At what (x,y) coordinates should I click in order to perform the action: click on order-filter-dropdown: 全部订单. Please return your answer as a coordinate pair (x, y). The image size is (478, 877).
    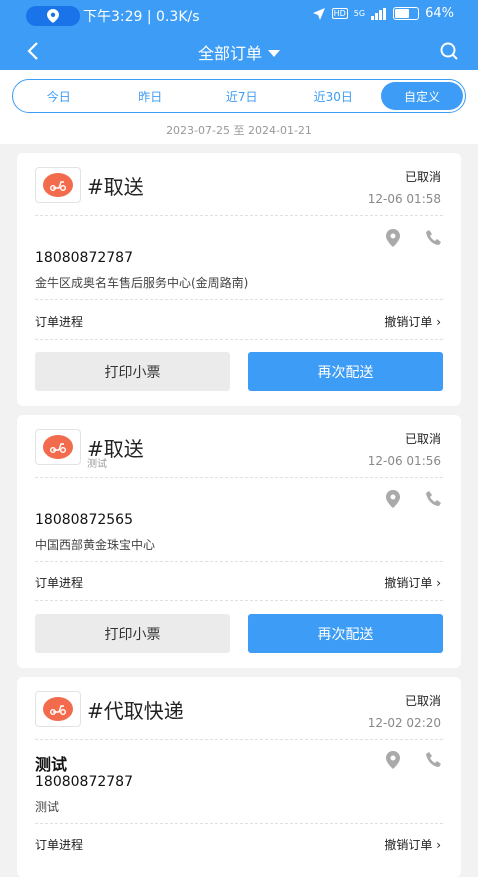
    Looking at the image, I should click on (239, 52).